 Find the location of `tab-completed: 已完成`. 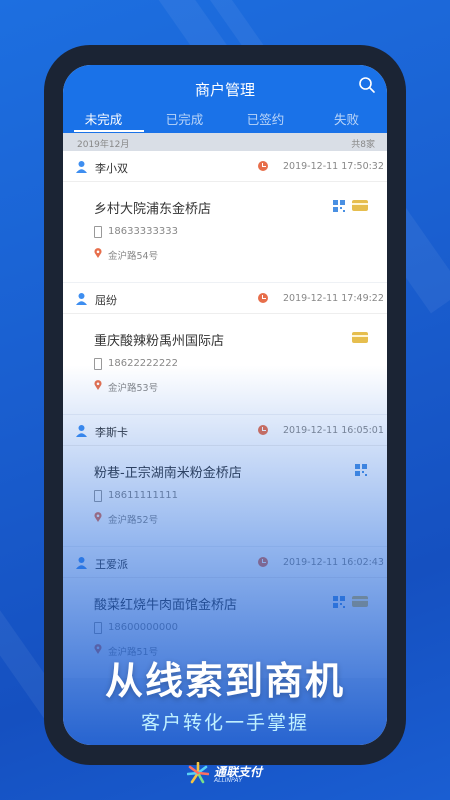

tab-completed: 已完成 is located at coordinates (184, 120).